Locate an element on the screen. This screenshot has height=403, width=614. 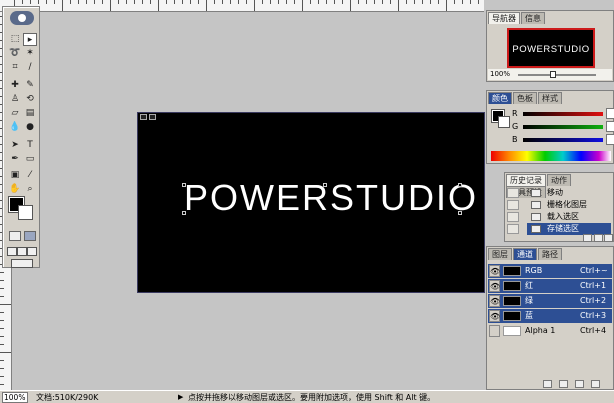
green-value-field is located at coordinates (610, 126).